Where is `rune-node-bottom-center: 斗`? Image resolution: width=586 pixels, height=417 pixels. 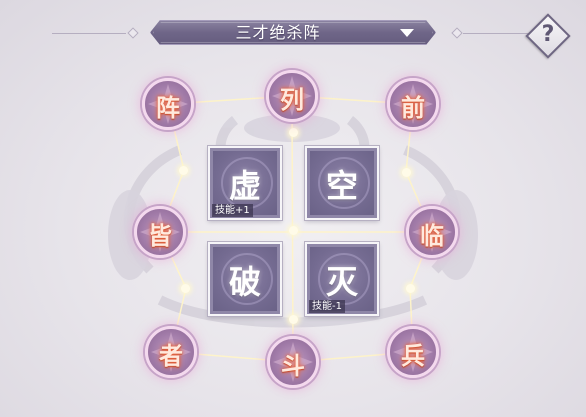 rune-node-bottom-center: 斗 is located at coordinates (293, 362).